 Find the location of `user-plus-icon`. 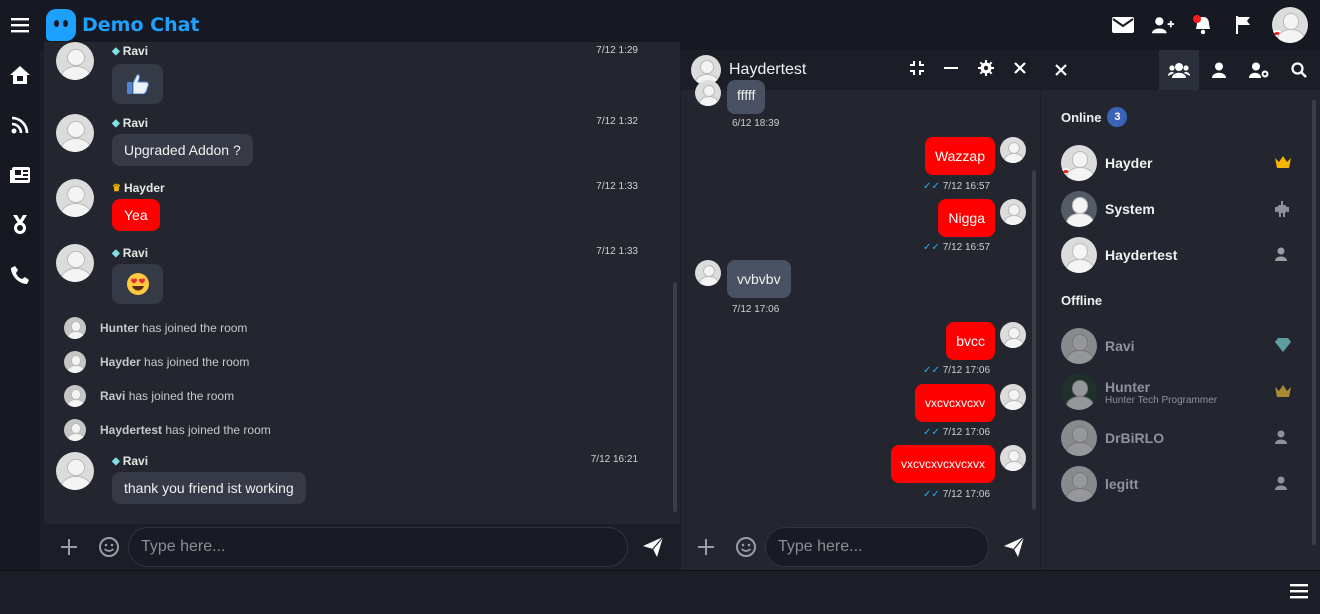

user-plus-icon is located at coordinates (1163, 25).